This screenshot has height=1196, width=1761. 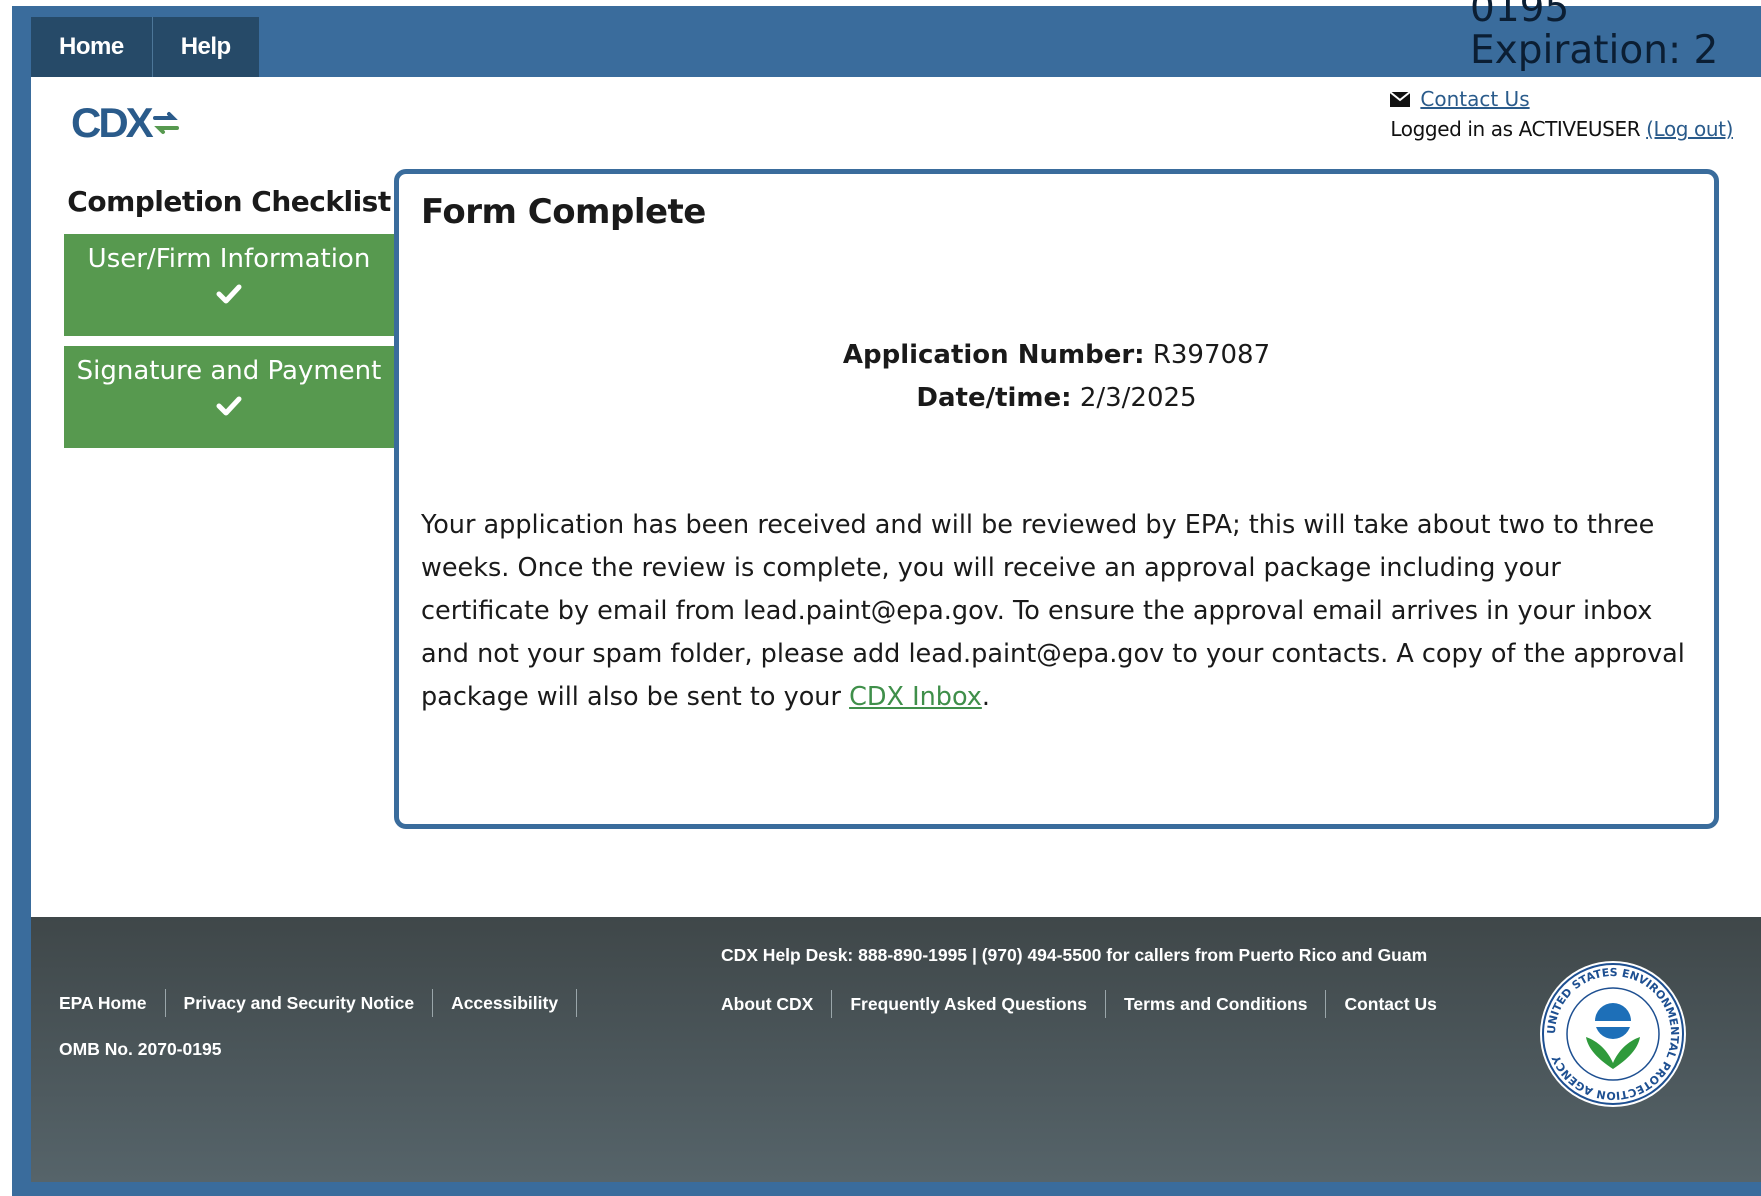 I want to click on step-user-firm-information: User/Firm Information, so click(x=229, y=285).